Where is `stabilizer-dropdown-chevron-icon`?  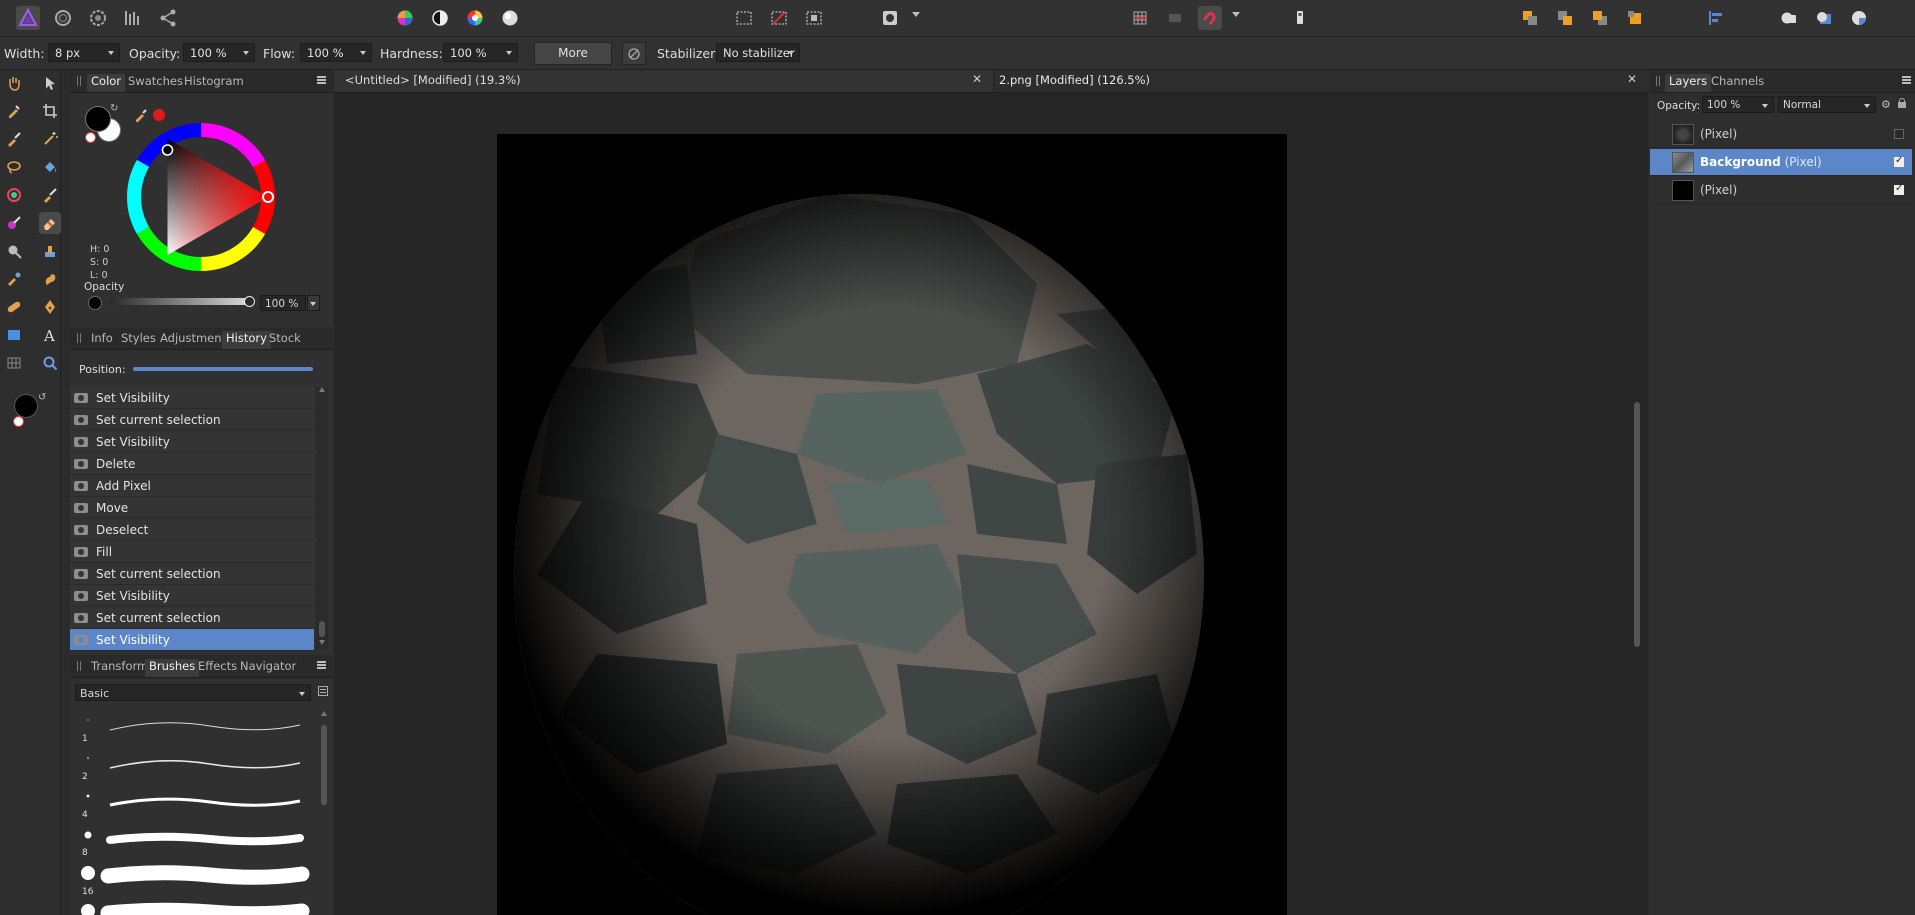 stabilizer-dropdown-chevron-icon is located at coordinates (791, 53).